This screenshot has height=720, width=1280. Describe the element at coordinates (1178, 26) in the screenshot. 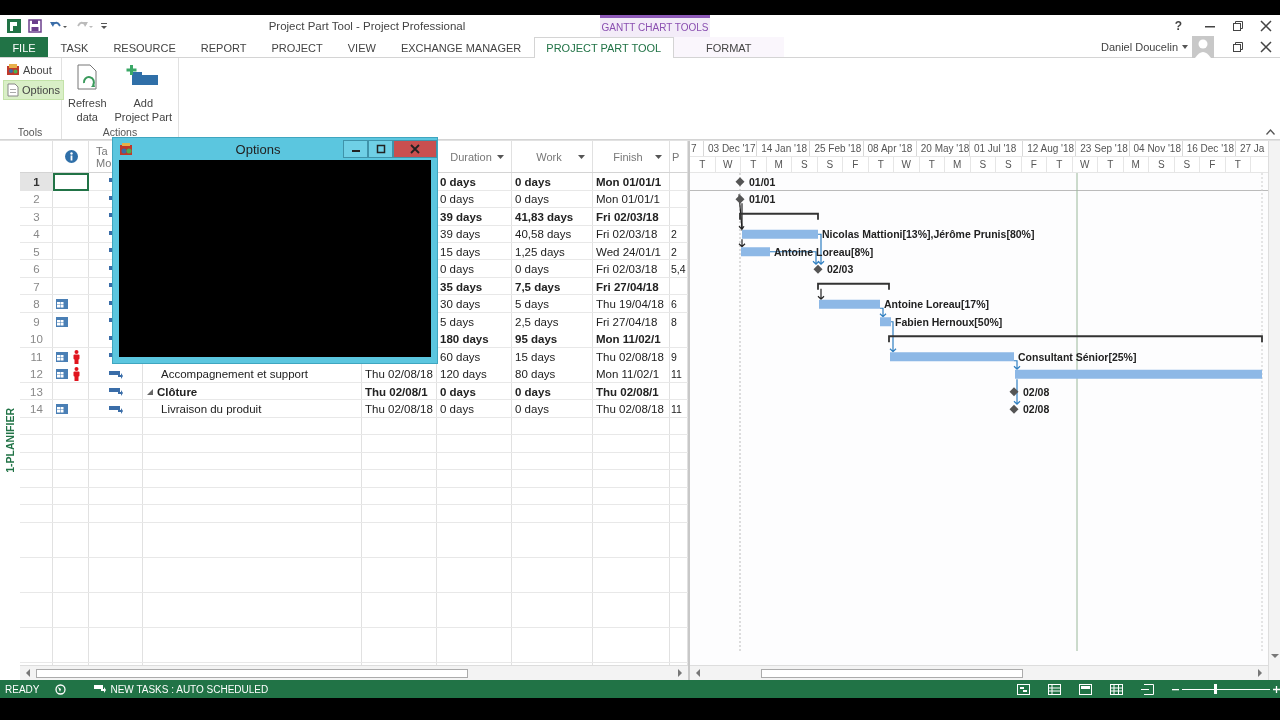

I see `help-button: ?` at that location.